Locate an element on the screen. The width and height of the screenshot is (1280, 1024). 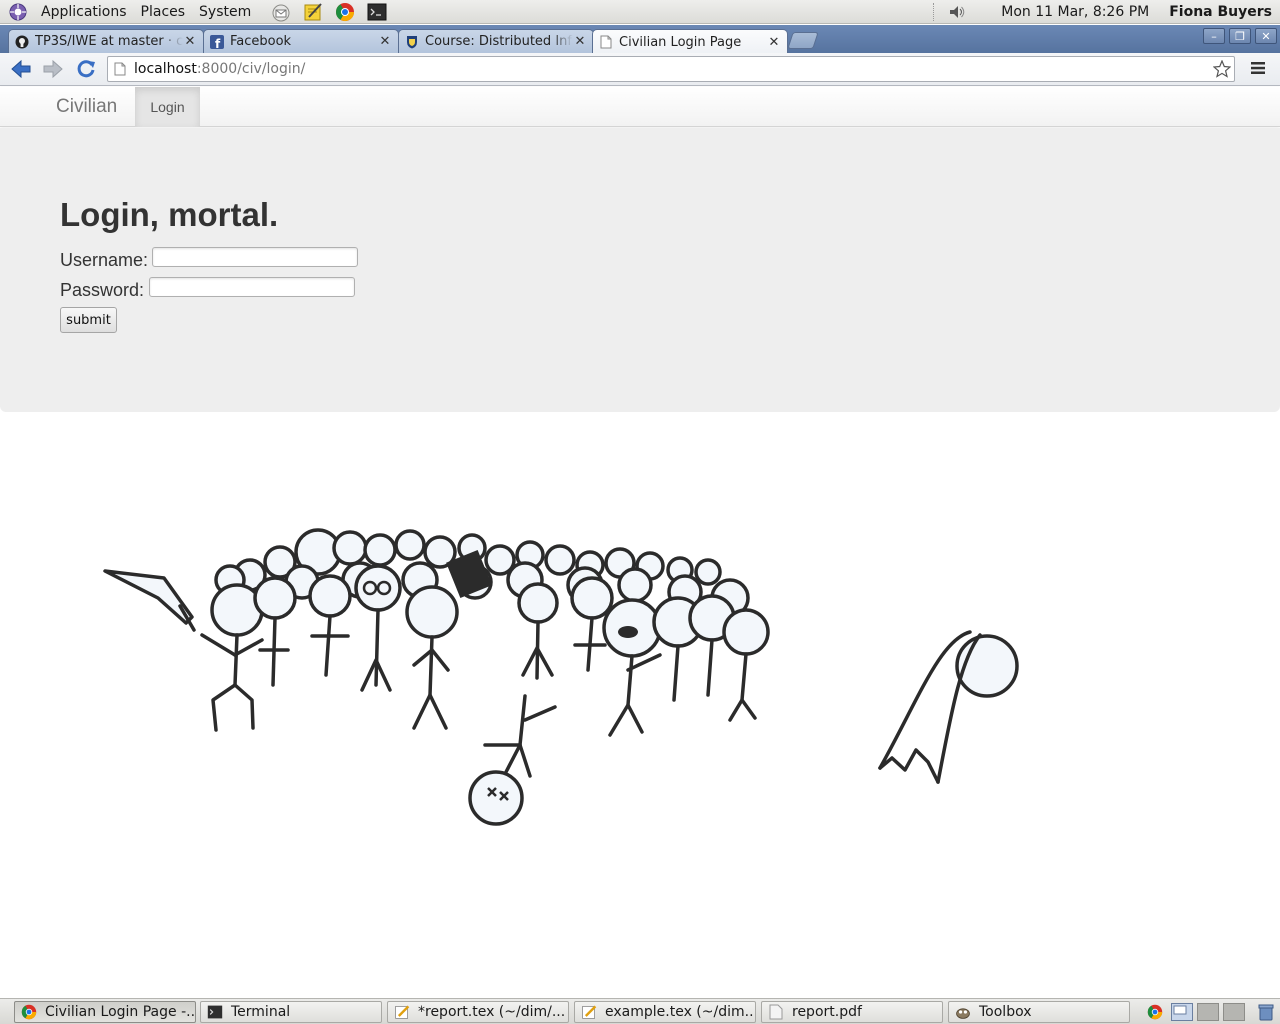
tab-github: TP3S/IWE at master · c ✕ is located at coordinates (106, 41).